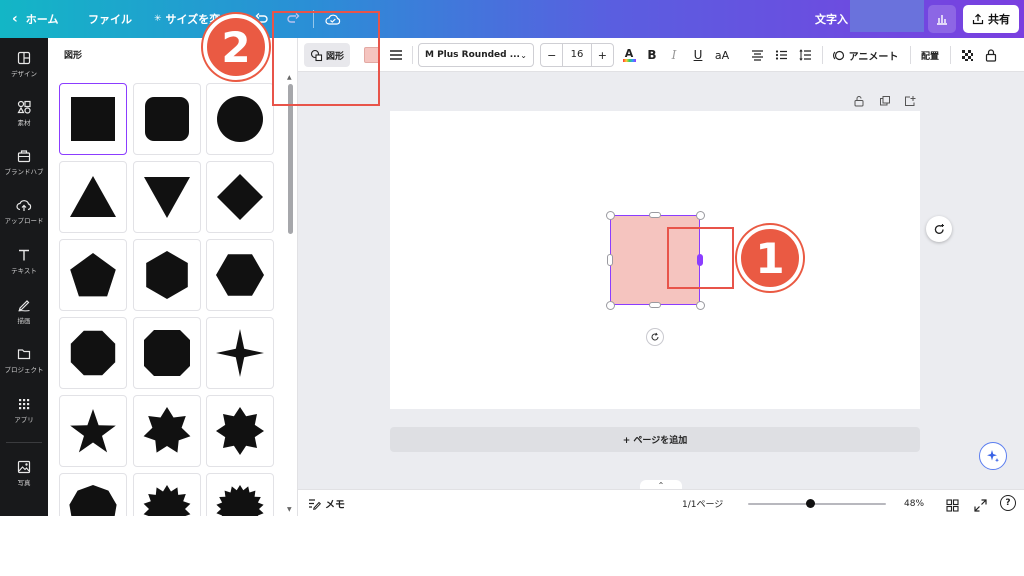 The width and height of the screenshot is (1024, 576). I want to click on shape-option-rounded-square, so click(167, 119).